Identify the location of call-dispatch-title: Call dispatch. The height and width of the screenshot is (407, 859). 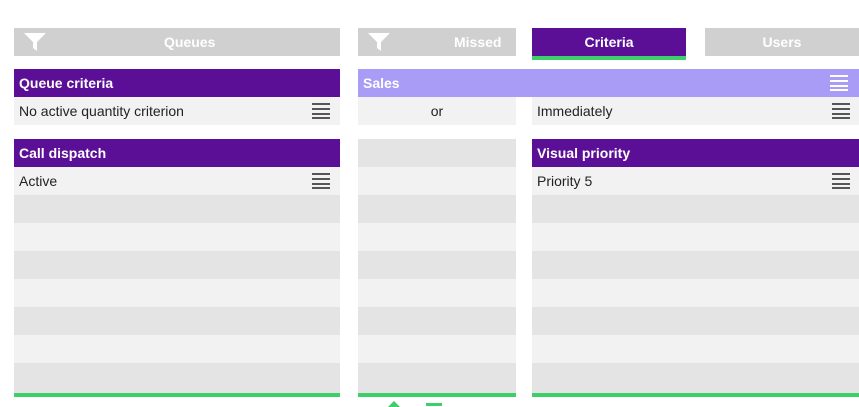
(63, 153).